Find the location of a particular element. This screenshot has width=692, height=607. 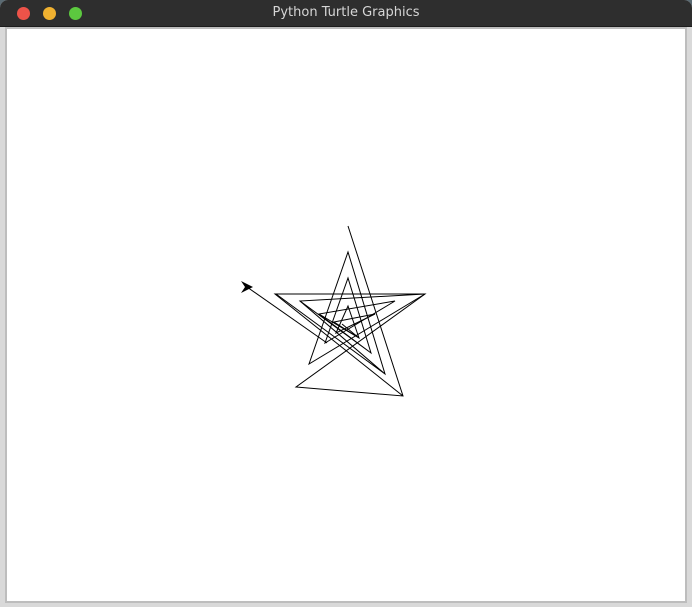

title-bar: Python Turtle Graphics is located at coordinates (346, 13).